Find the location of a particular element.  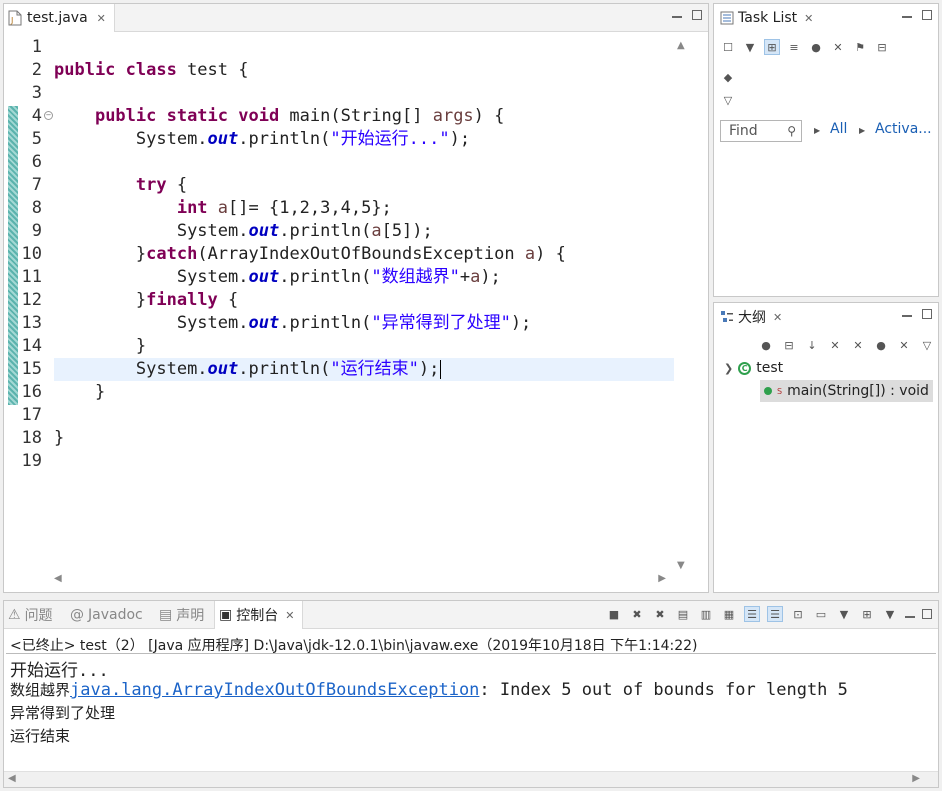

hide-nonpublic-icon: ● is located at coordinates (881, 345).